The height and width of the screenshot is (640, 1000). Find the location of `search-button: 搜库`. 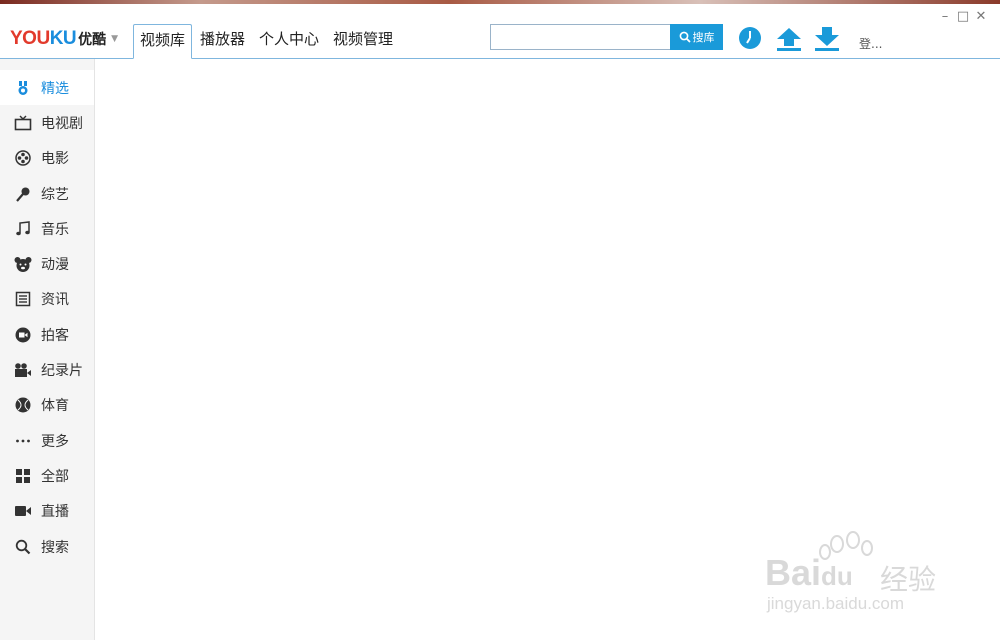

search-button: 搜库 is located at coordinates (696, 37).